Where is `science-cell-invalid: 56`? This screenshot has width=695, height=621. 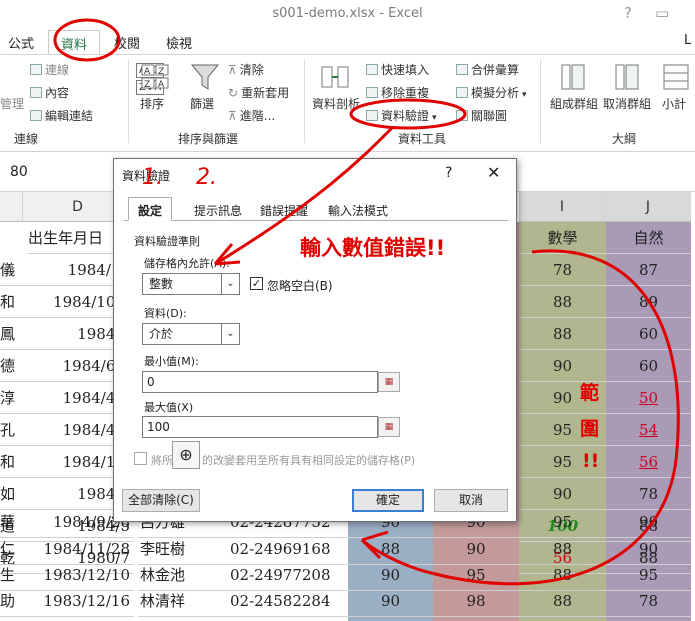
science-cell-invalid: 56 is located at coordinates (648, 462).